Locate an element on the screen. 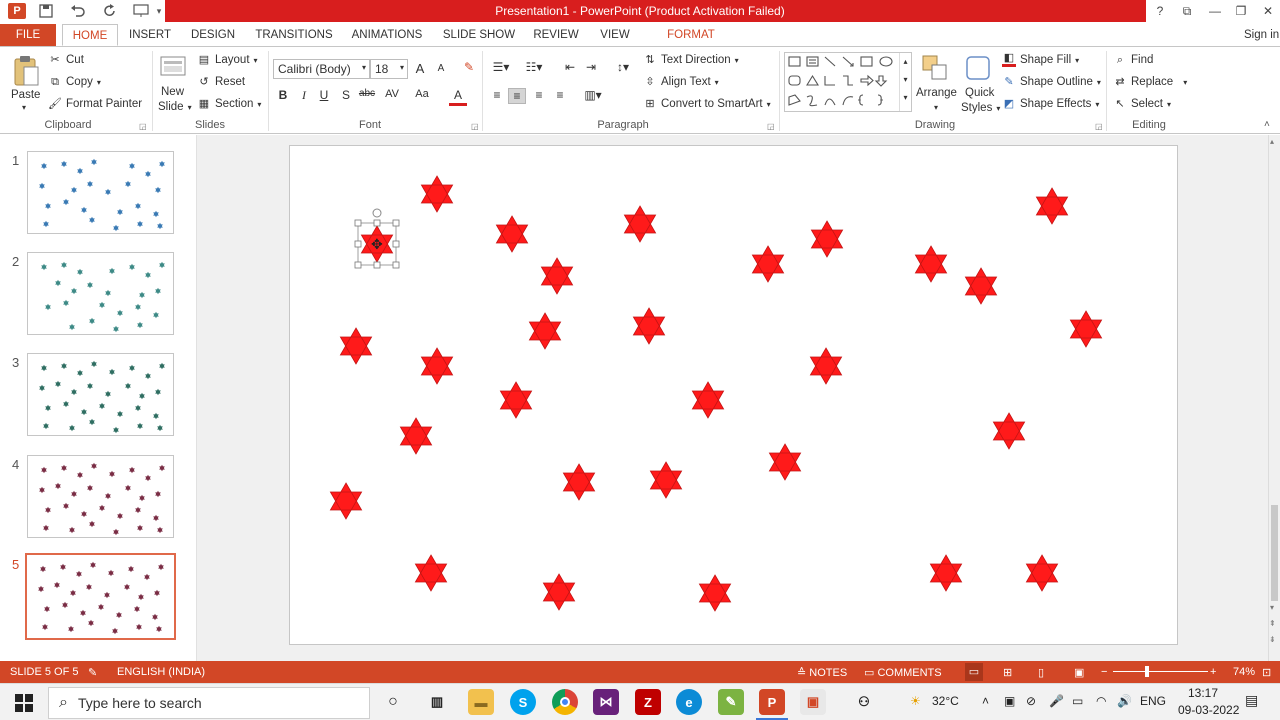 This screenshot has height=720, width=1280. clock-time: 13:17 is located at coordinates (1203, 693).